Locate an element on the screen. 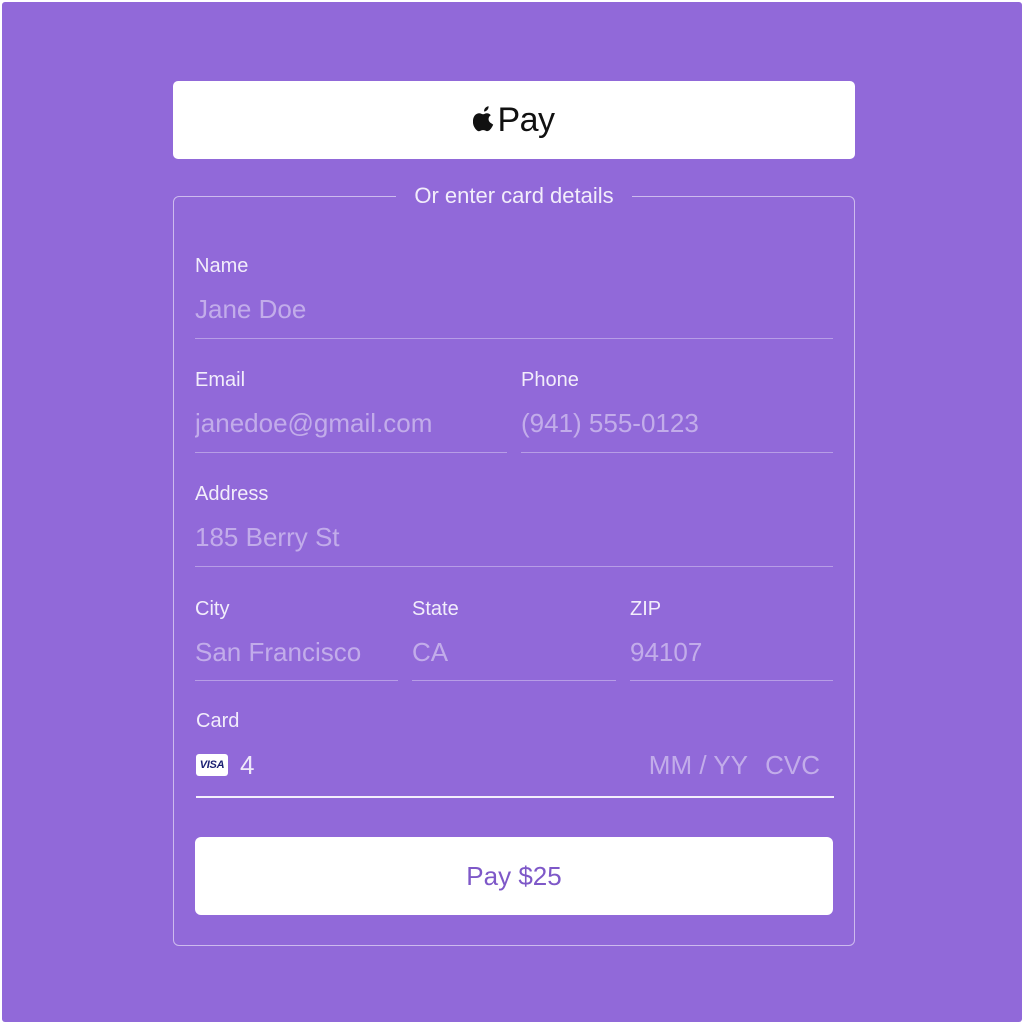 This screenshot has width=1024, height=1024. apple-pay-button: Pay is located at coordinates (514, 120).